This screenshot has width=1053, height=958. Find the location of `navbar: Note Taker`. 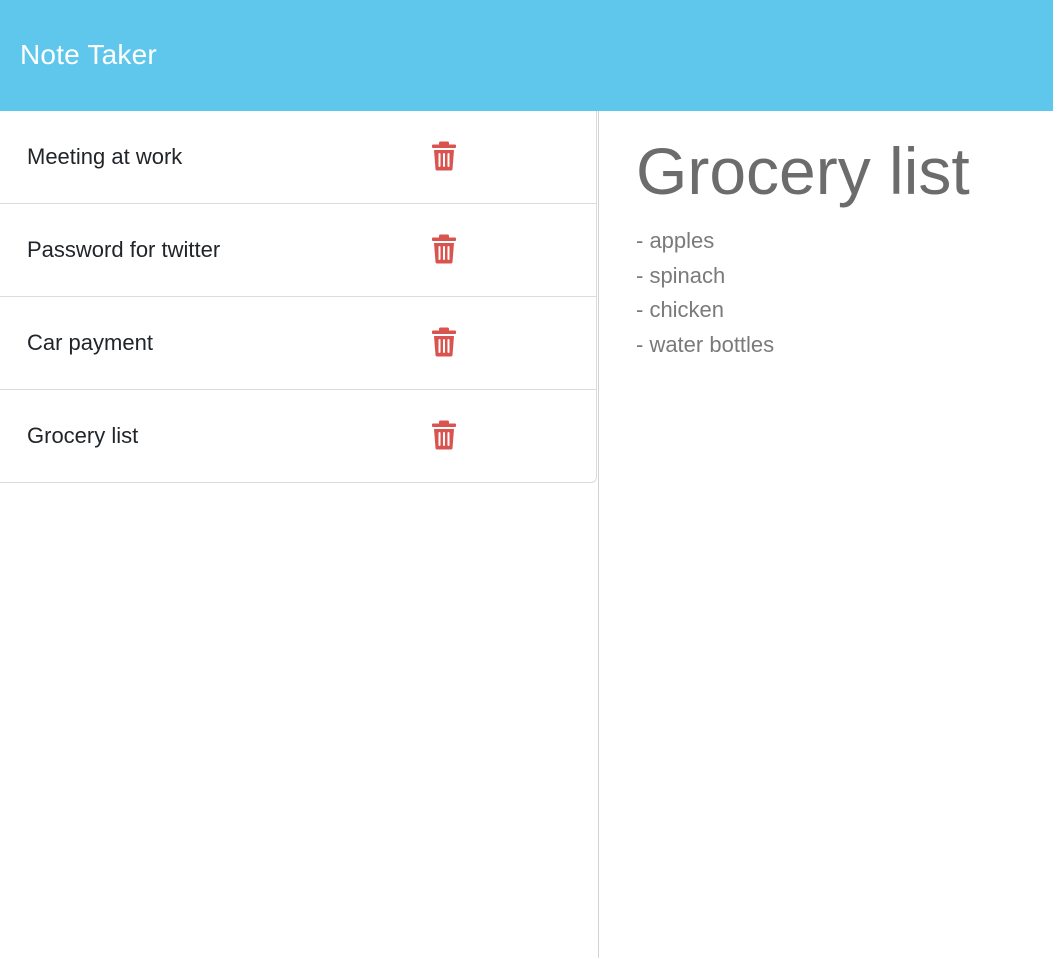

navbar: Note Taker is located at coordinates (526, 55).